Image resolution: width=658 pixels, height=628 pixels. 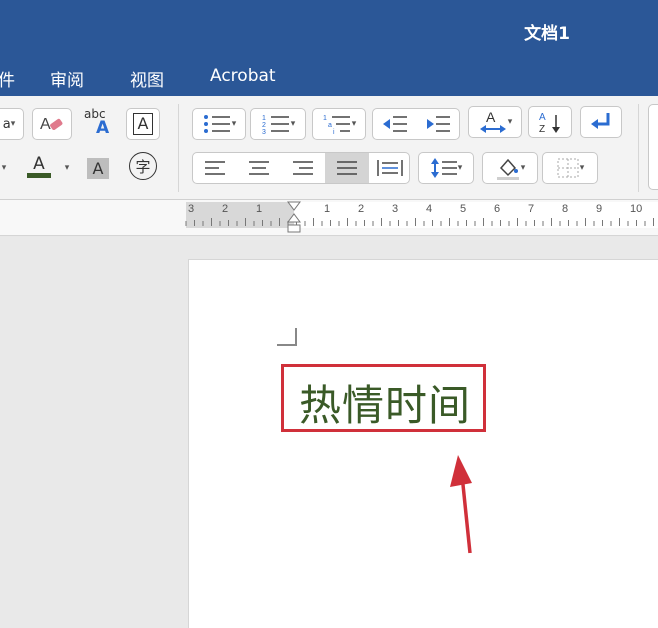 I want to click on sort-button: A Z, so click(x=550, y=122).